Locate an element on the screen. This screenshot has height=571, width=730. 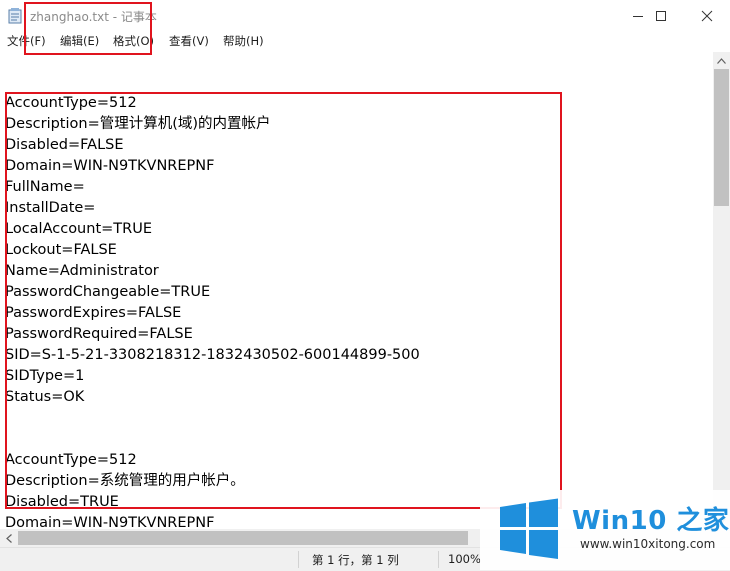
text-line: Disabled=FALSE is located at coordinates (64, 145).